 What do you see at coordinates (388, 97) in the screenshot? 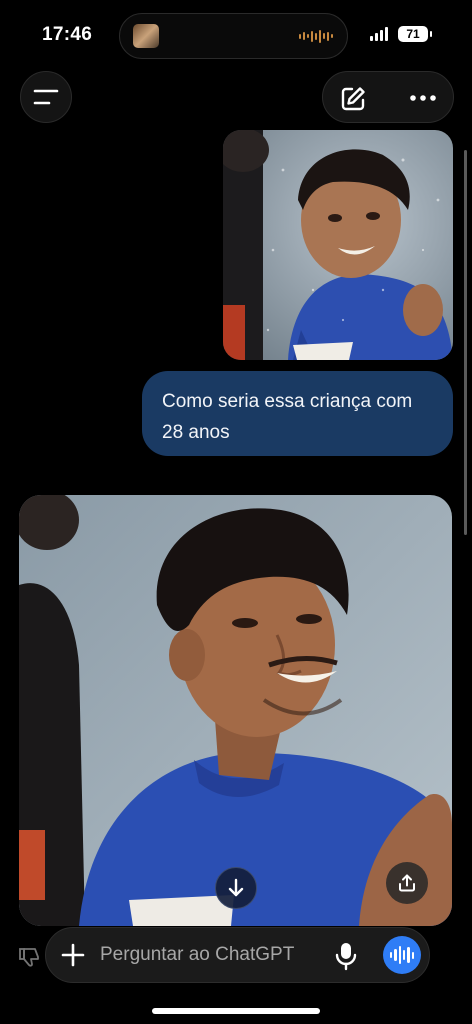
I see `top-actions-pill` at bounding box center [388, 97].